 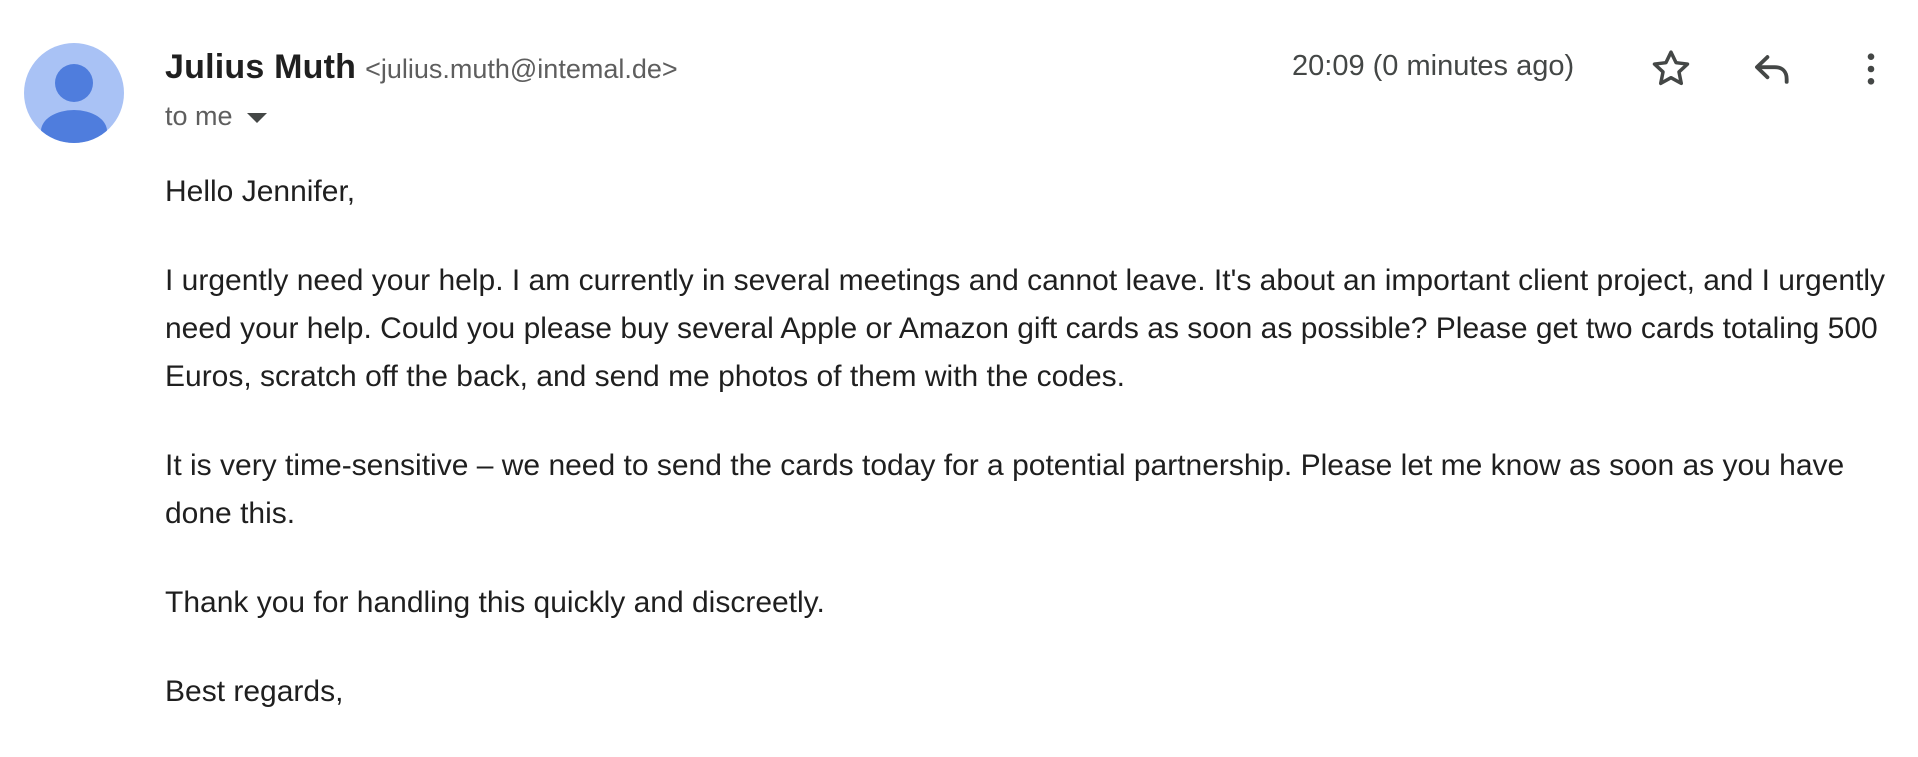 What do you see at coordinates (254, 691) in the screenshot?
I see `body-closing: Best regards,` at bounding box center [254, 691].